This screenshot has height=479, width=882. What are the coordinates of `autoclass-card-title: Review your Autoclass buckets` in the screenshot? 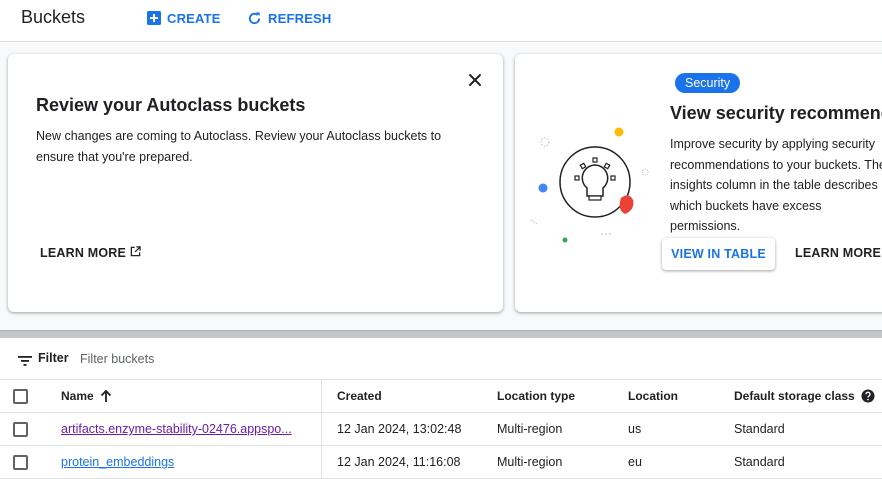 It's located at (171, 105).